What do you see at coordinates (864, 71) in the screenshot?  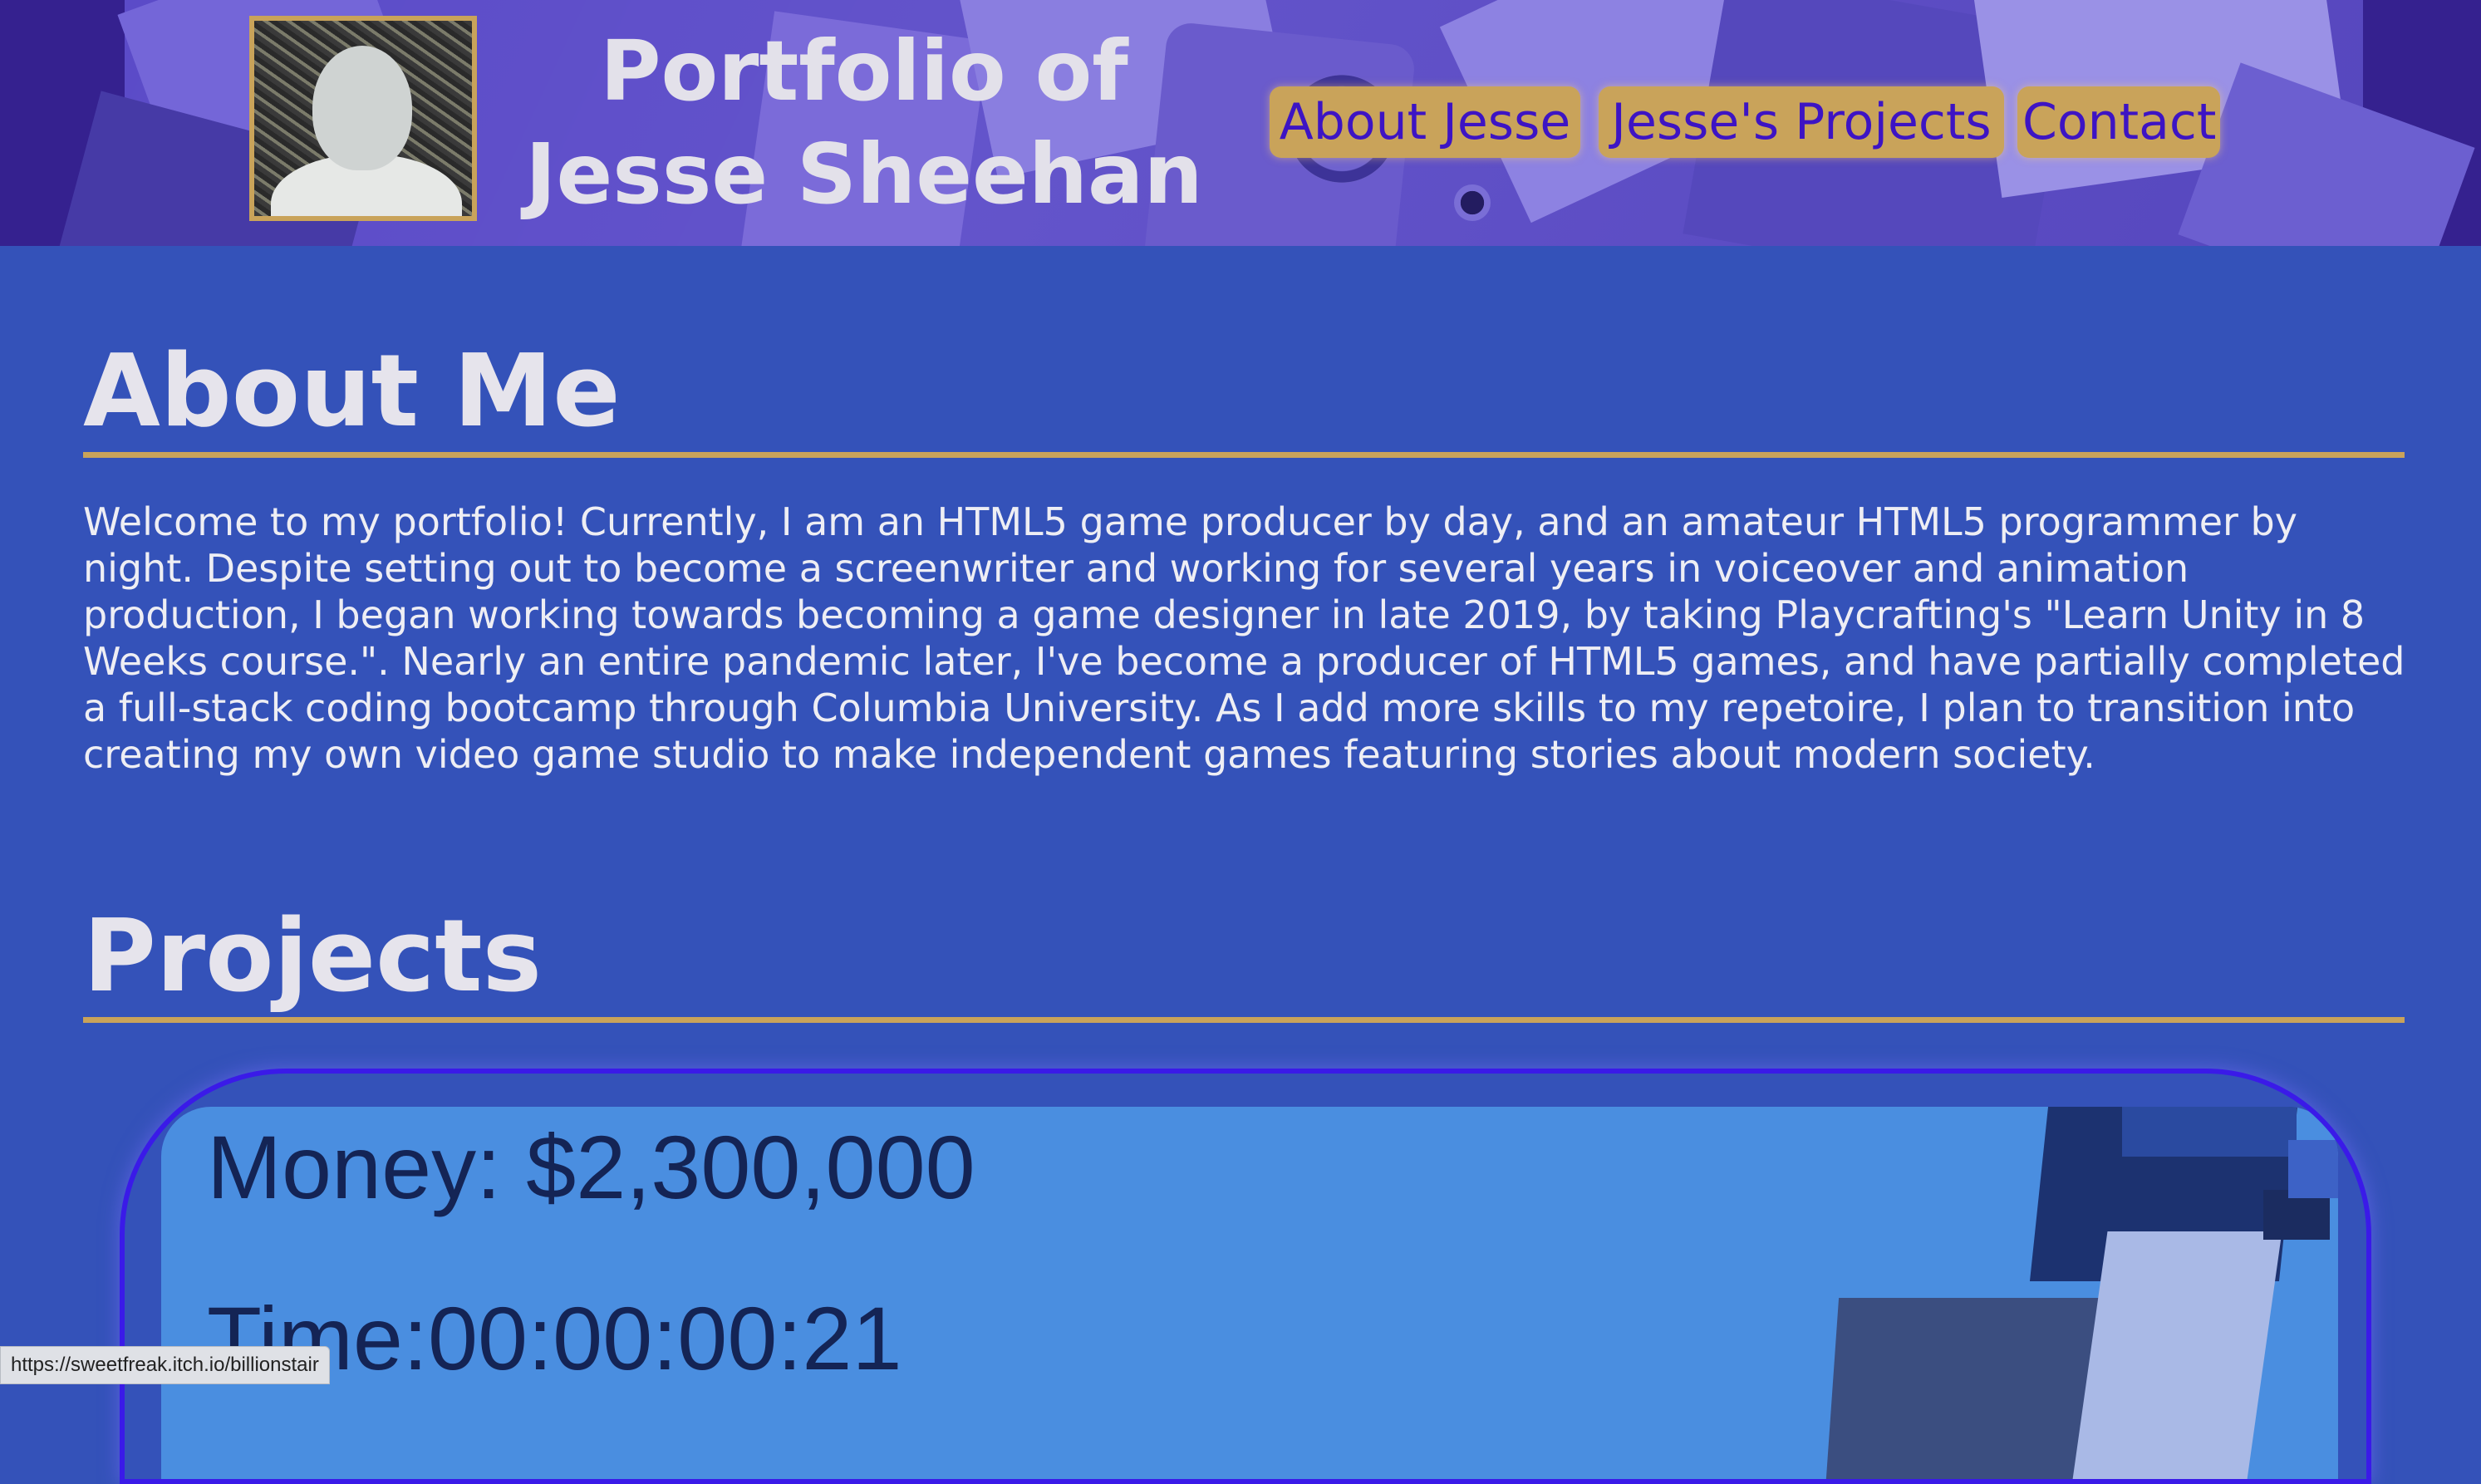 I see `site-title-line1: Portfolio of` at bounding box center [864, 71].